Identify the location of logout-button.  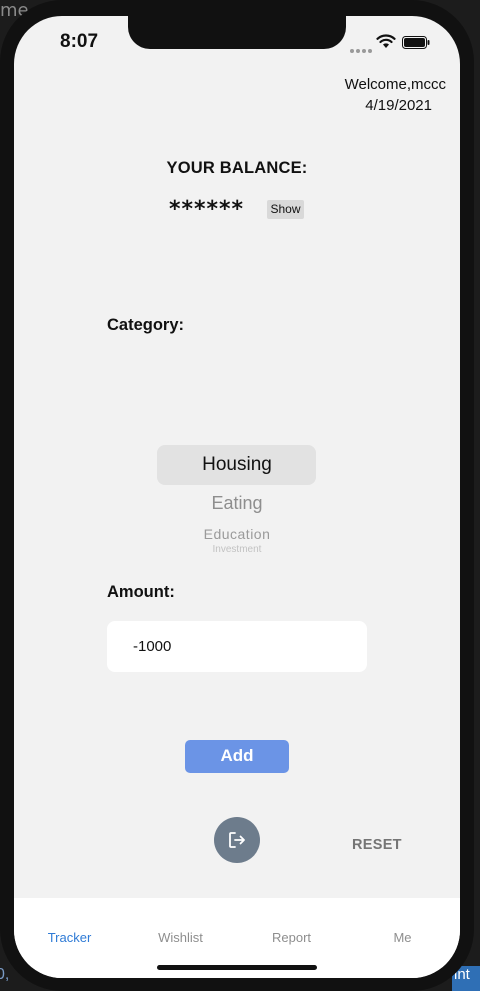
(237, 840).